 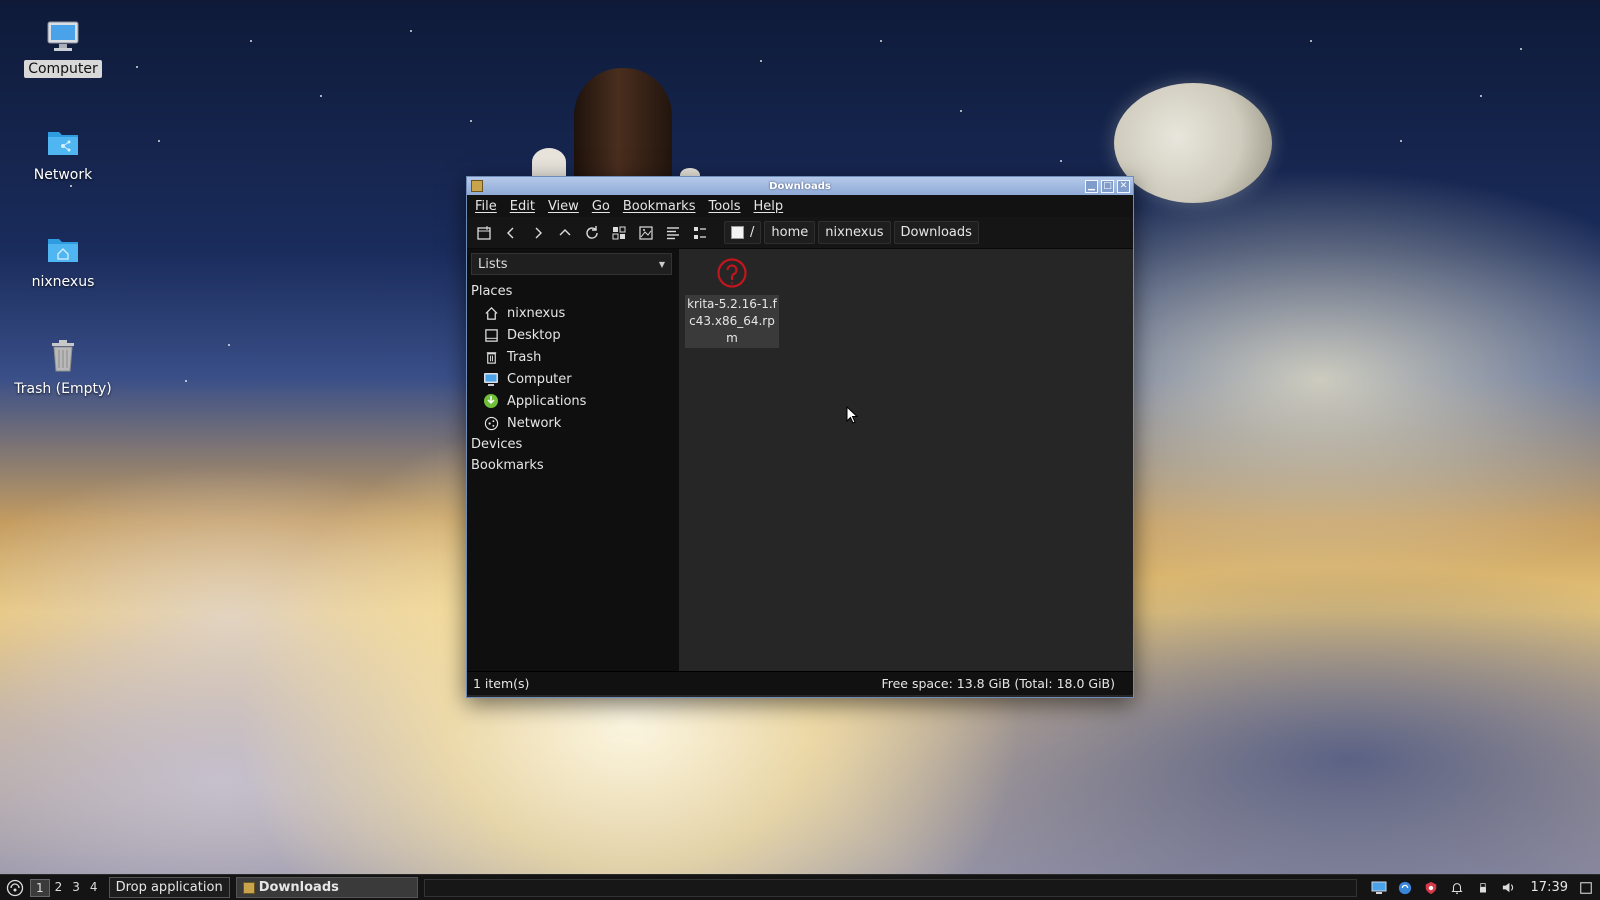 I want to click on up-icon, so click(x=565, y=231).